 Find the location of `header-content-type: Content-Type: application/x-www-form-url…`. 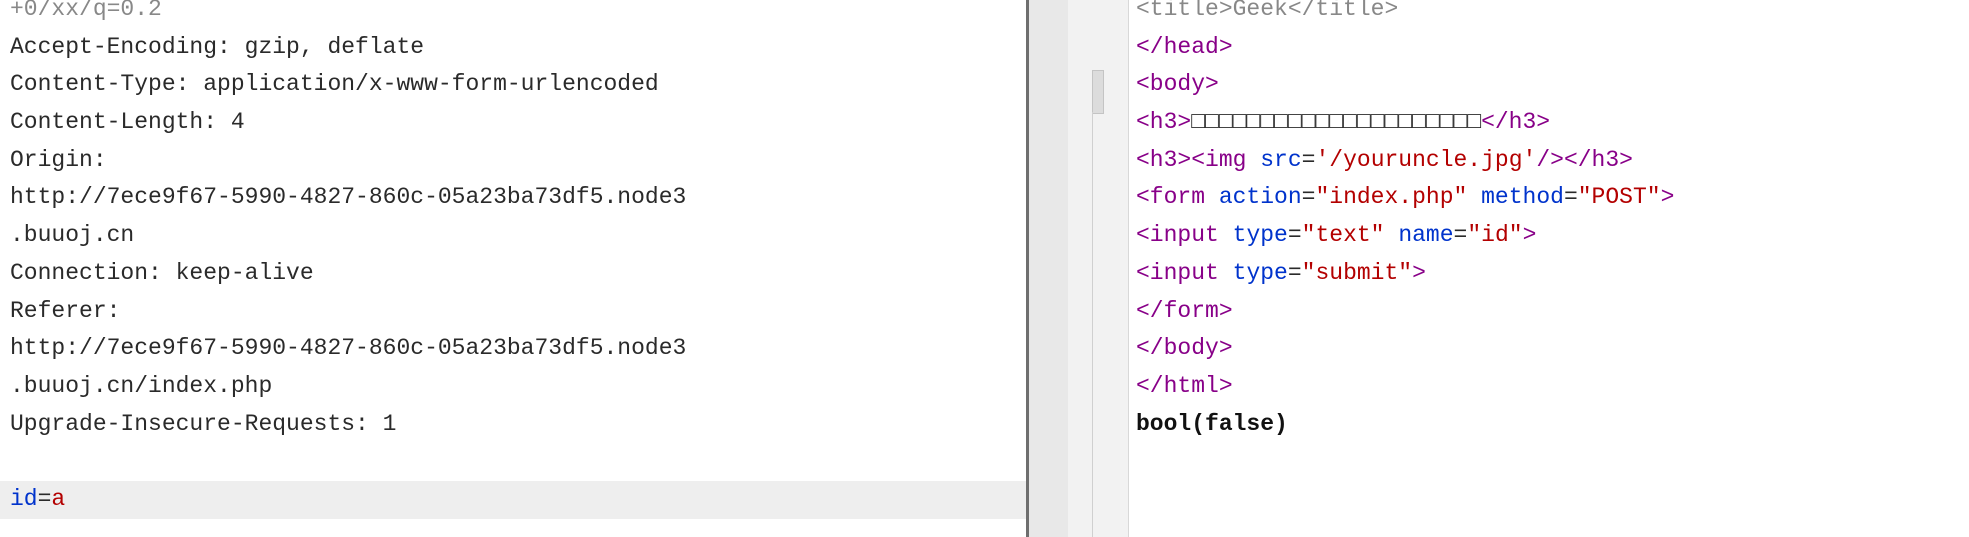

header-content-type: Content-Type: application/x-www-form-url… is located at coordinates (334, 84).